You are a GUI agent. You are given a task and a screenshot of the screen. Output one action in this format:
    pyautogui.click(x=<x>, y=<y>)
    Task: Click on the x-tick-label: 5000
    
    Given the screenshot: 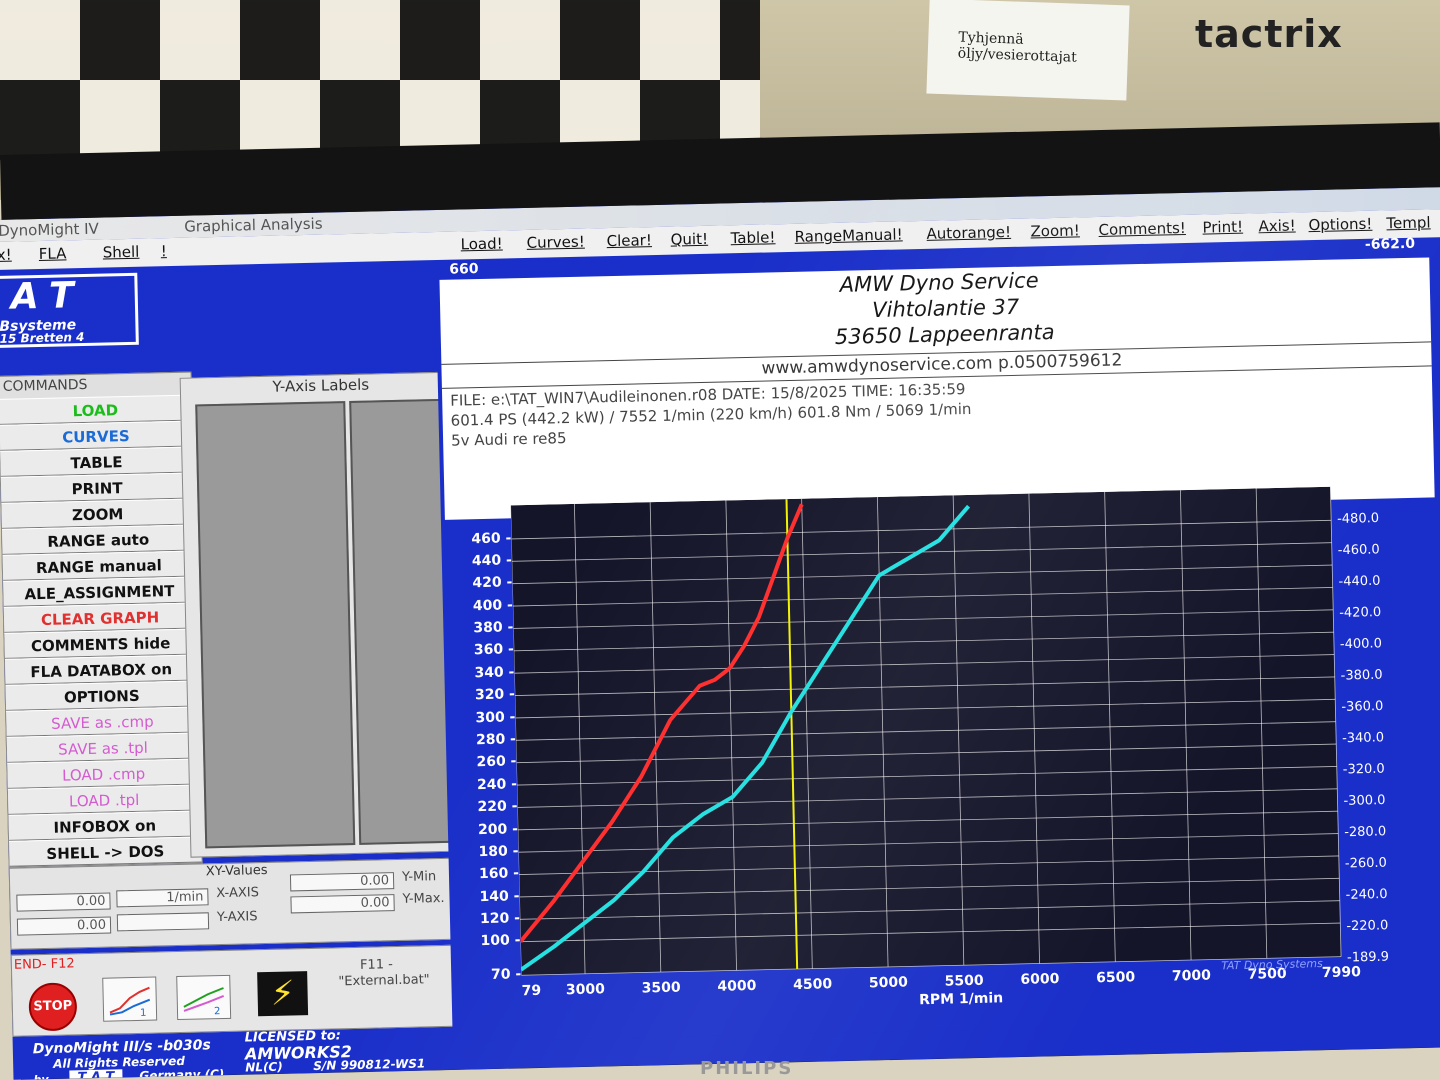 What is the action you would take?
    pyautogui.click(x=889, y=982)
    